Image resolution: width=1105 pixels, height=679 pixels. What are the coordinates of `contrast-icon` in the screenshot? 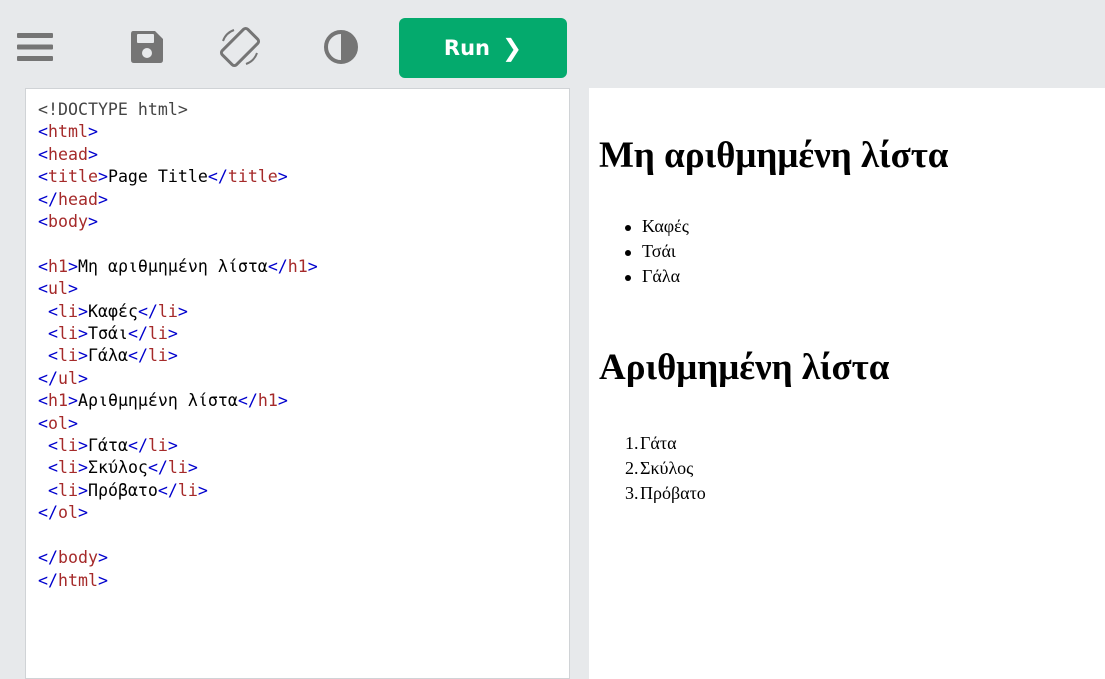 It's located at (341, 47).